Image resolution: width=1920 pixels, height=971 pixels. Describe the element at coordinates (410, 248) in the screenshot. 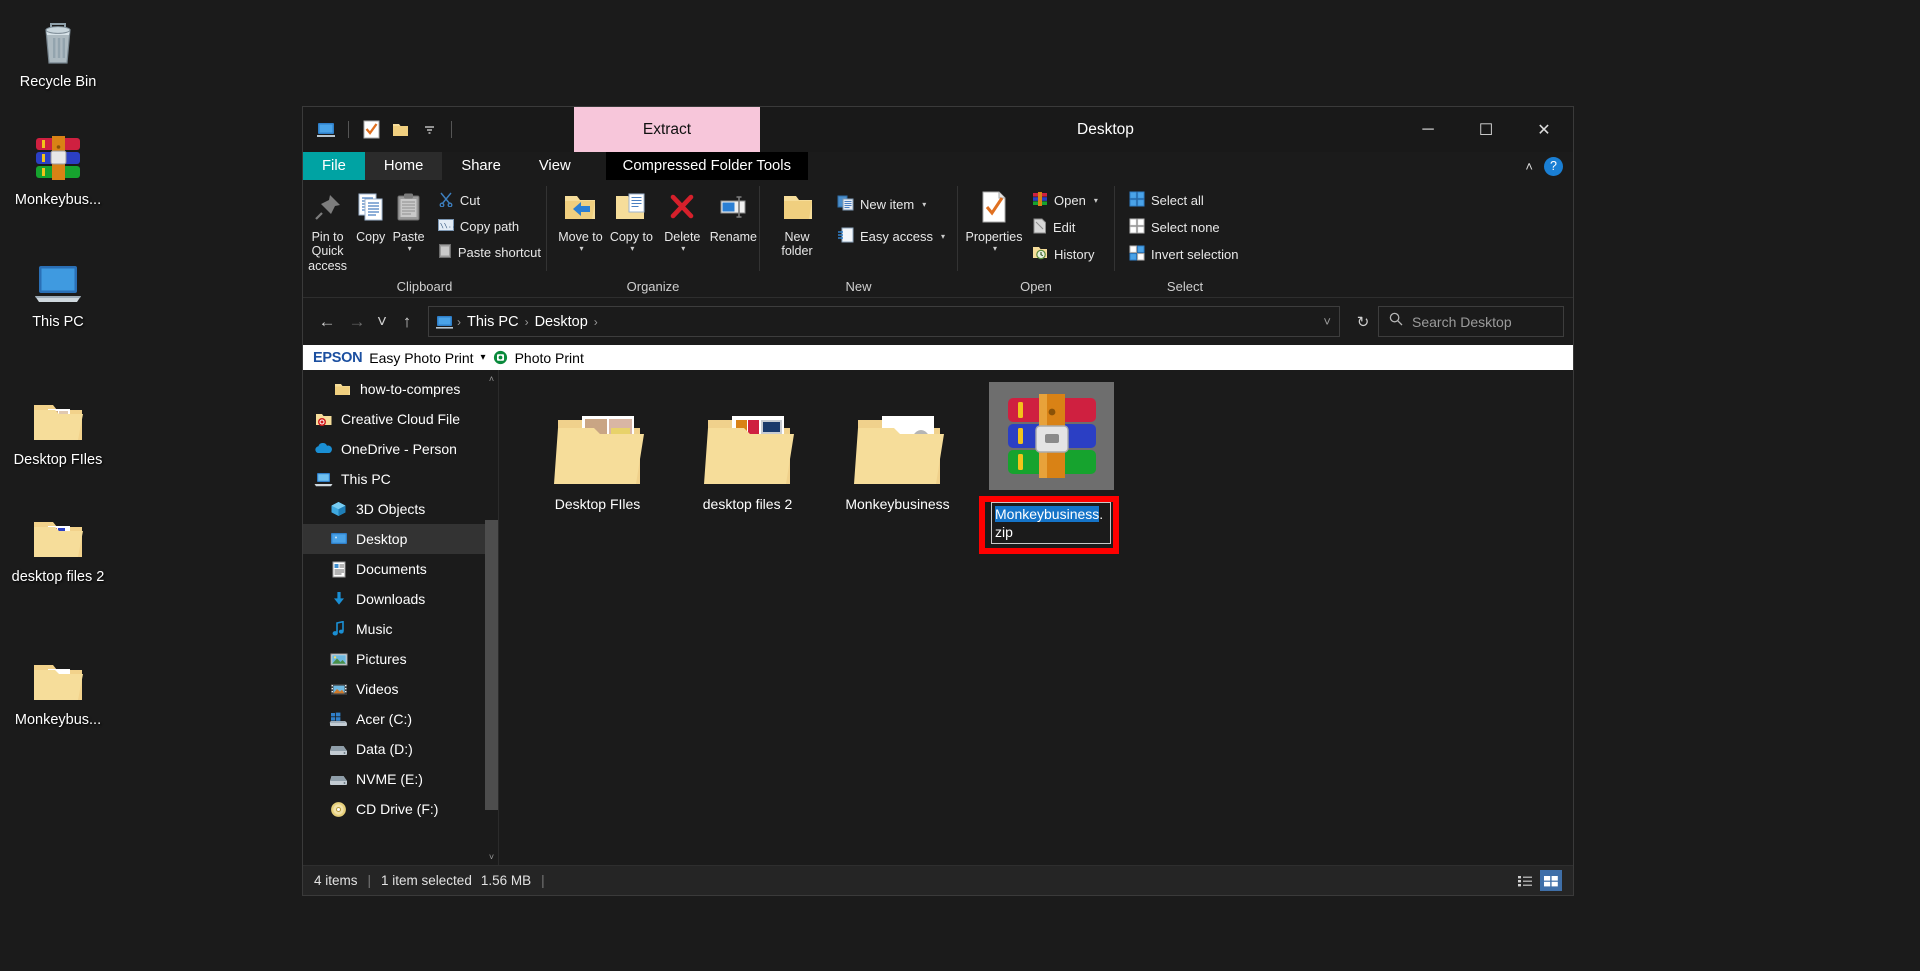

I see `paste-caret-icon: ▾` at that location.